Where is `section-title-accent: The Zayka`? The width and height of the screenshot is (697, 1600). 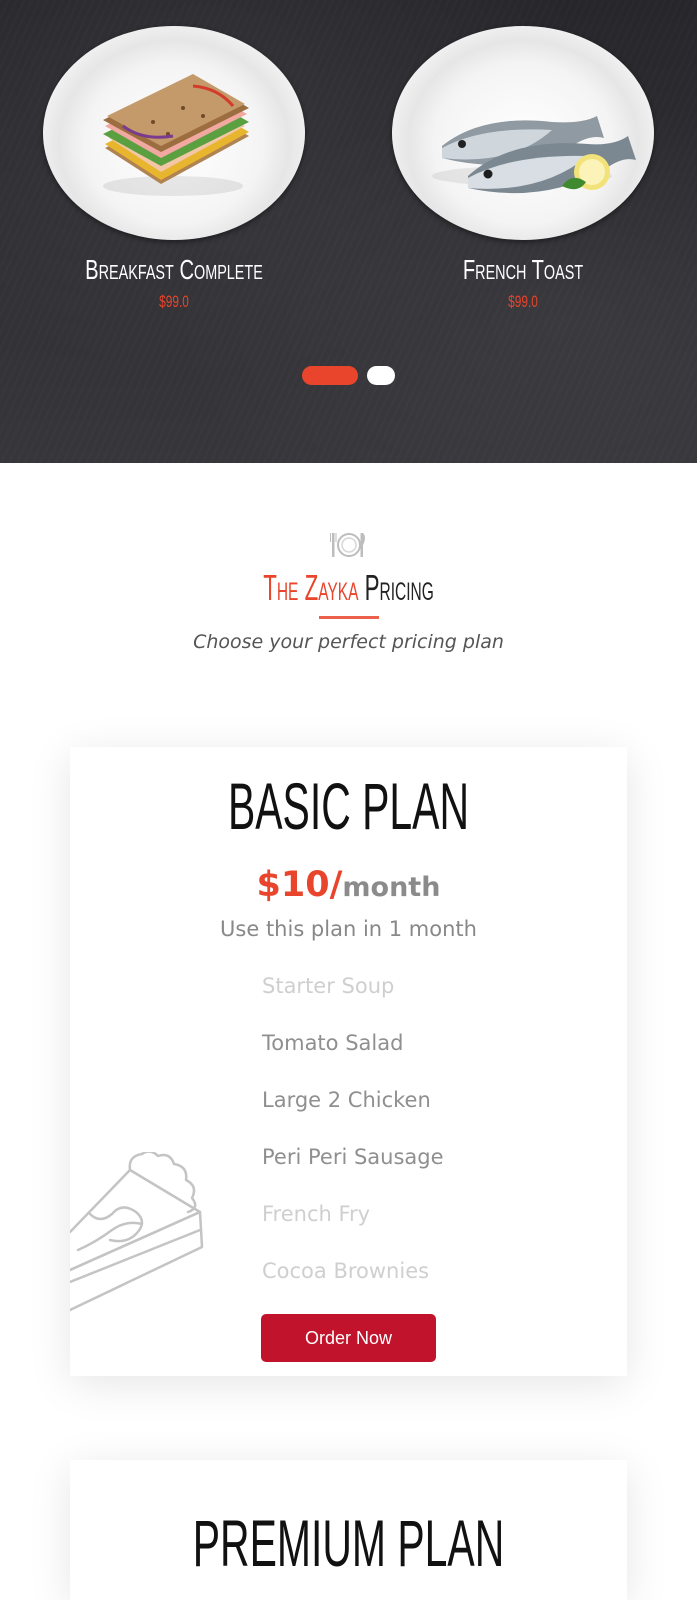
section-title-accent: The Zayka is located at coordinates (311, 587).